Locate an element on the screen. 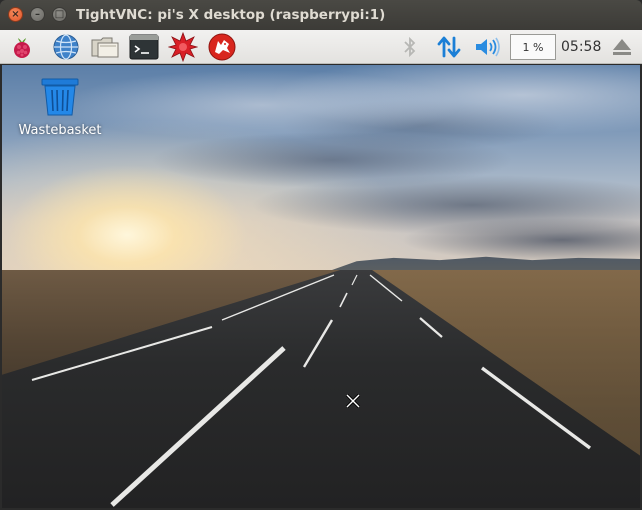  trash-icon is located at coordinates (60, 97).